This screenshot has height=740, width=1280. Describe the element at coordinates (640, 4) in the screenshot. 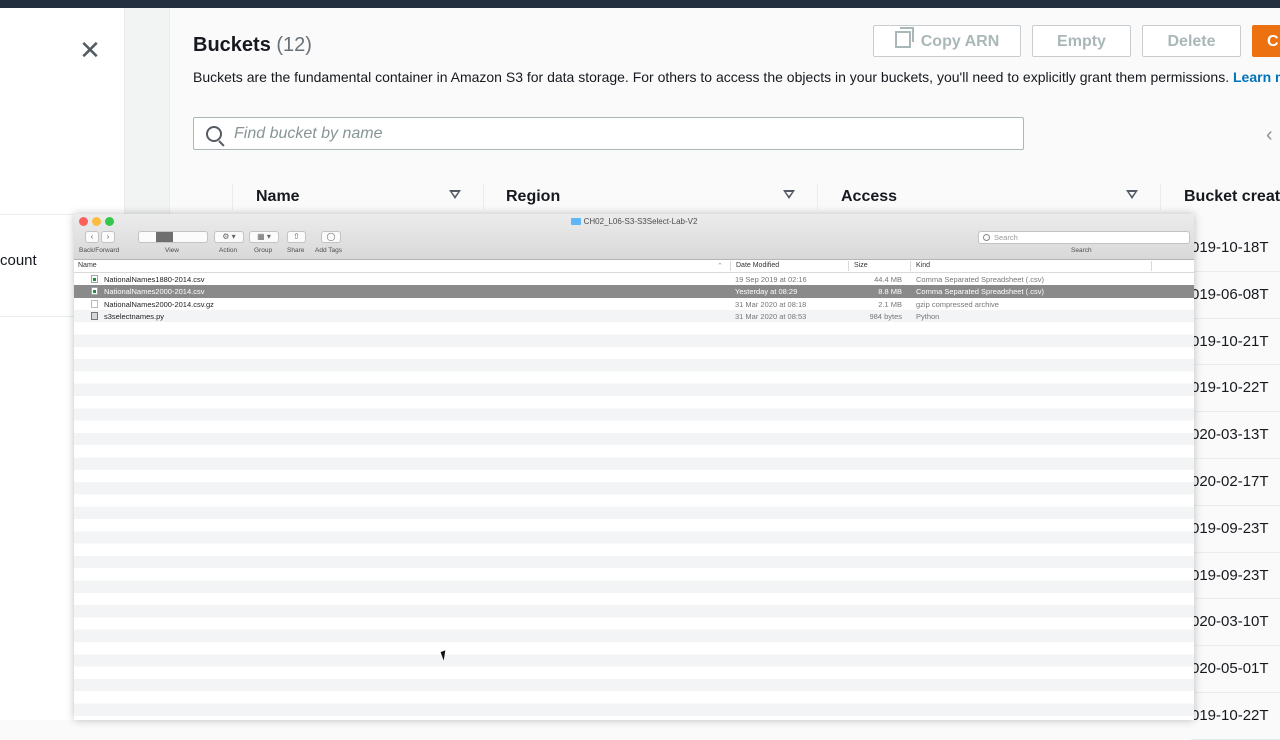

I see `console-top-bar` at that location.